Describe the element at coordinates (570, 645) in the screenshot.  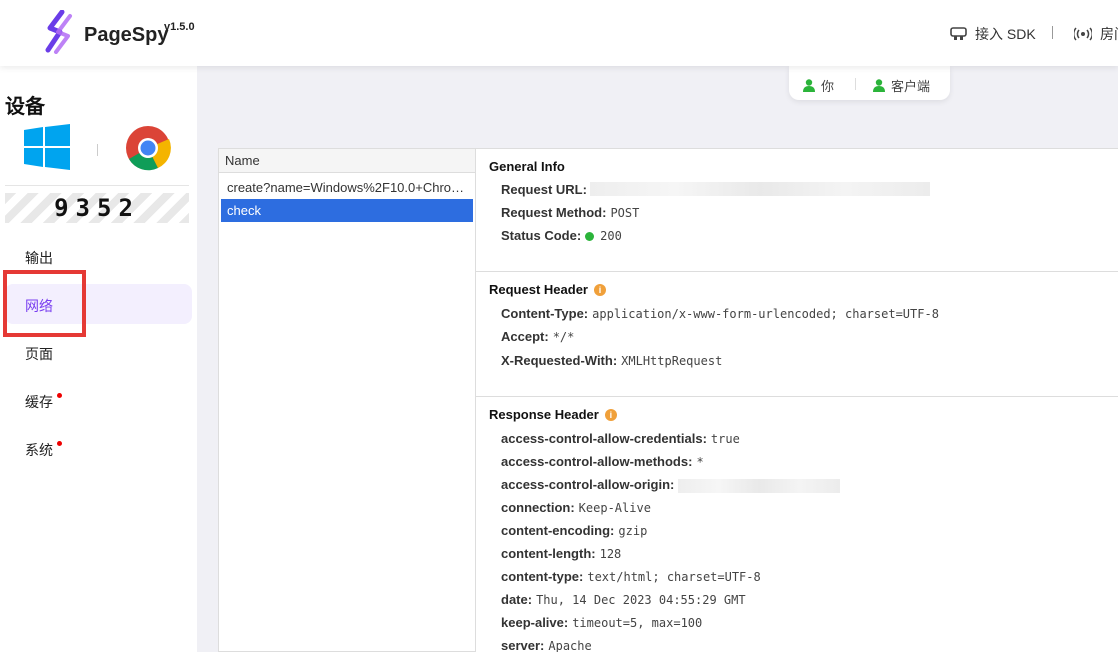
I see `header-value: Apache` at that location.